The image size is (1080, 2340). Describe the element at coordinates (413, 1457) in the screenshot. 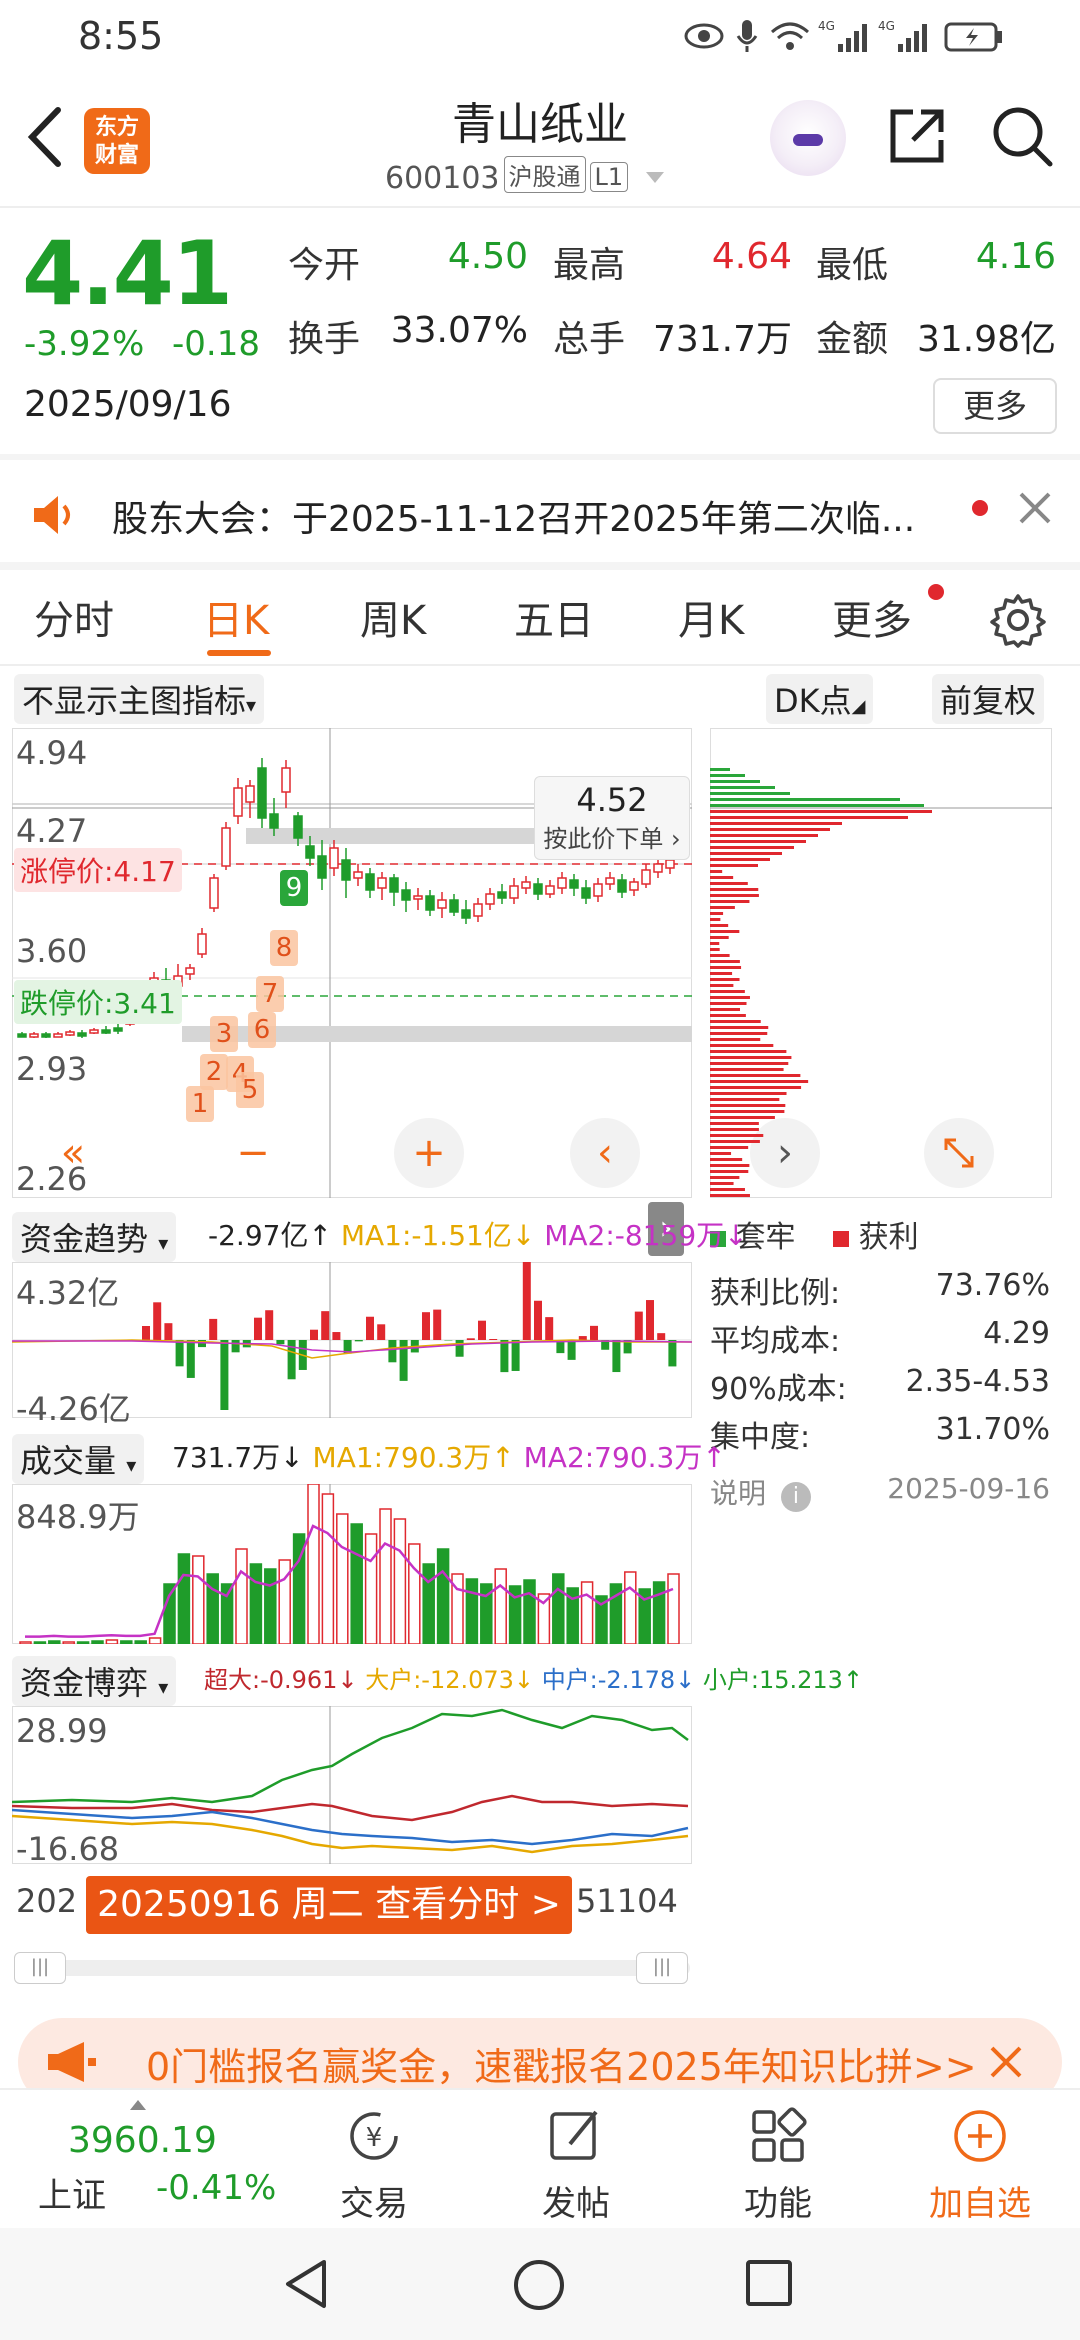

I see `volume-ma1: MA1:790.3万↑` at that location.